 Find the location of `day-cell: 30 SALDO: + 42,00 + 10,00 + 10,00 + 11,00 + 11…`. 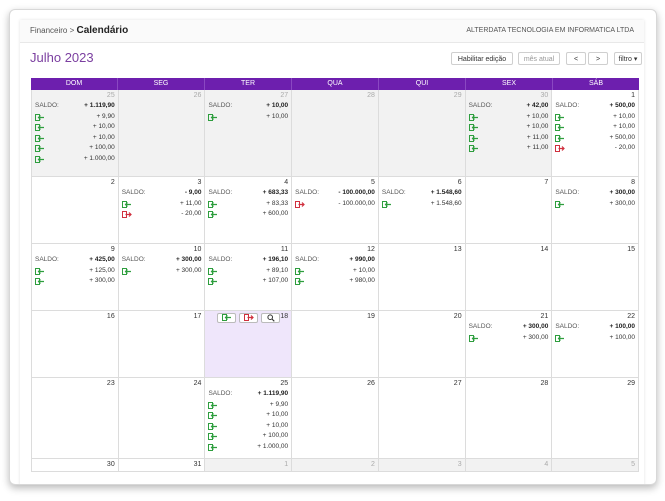

day-cell: 30 SALDO: + 42,00 + 10,00 + 10,00 + 11,00 + 11… is located at coordinates (509, 133).